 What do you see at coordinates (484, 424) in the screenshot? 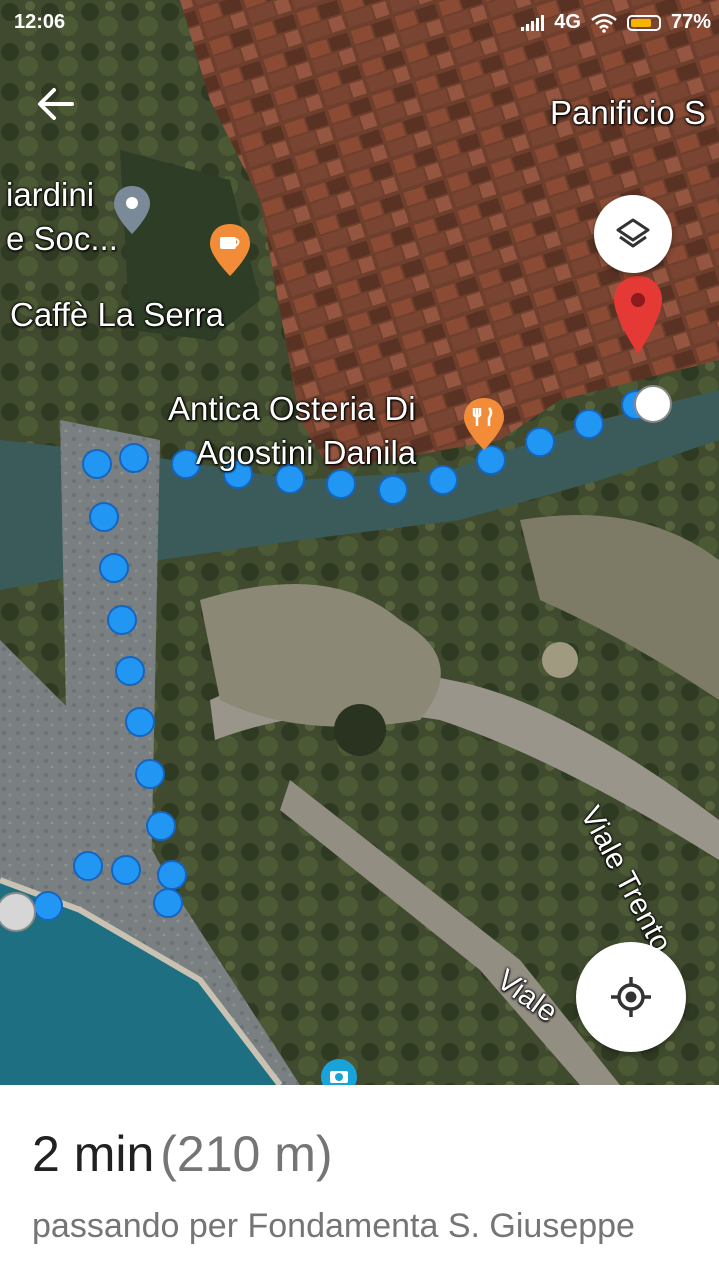
I see `restaurant-icon` at bounding box center [484, 424].